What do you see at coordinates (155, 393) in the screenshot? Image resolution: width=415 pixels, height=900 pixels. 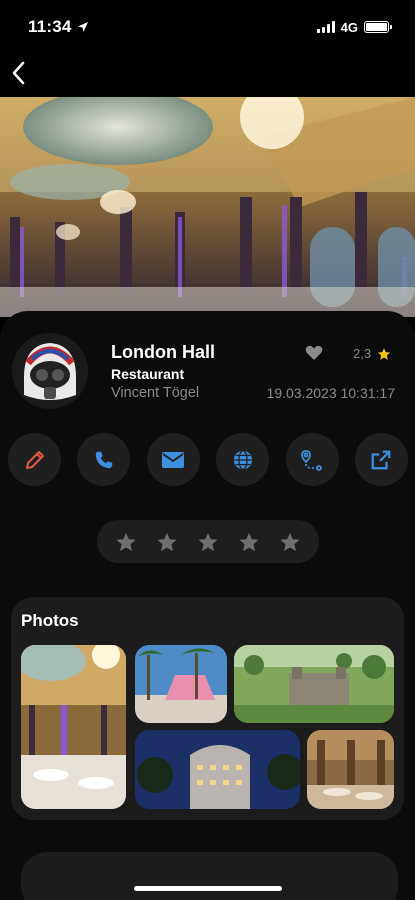 I see `place-author: Vincent Tögel` at bounding box center [155, 393].